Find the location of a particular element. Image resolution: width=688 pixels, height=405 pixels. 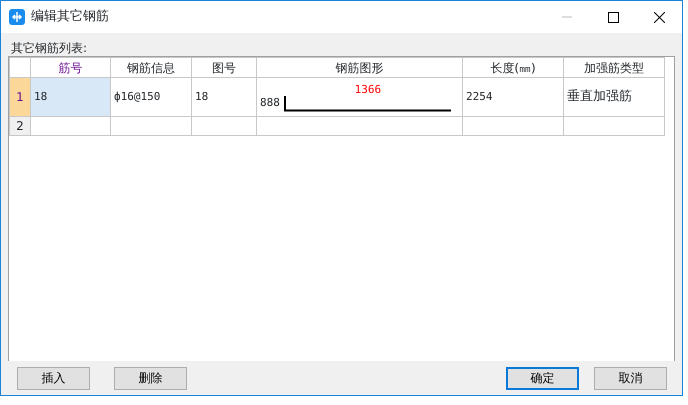

window-title: 编辑其它钢筋 is located at coordinates (70, 17).